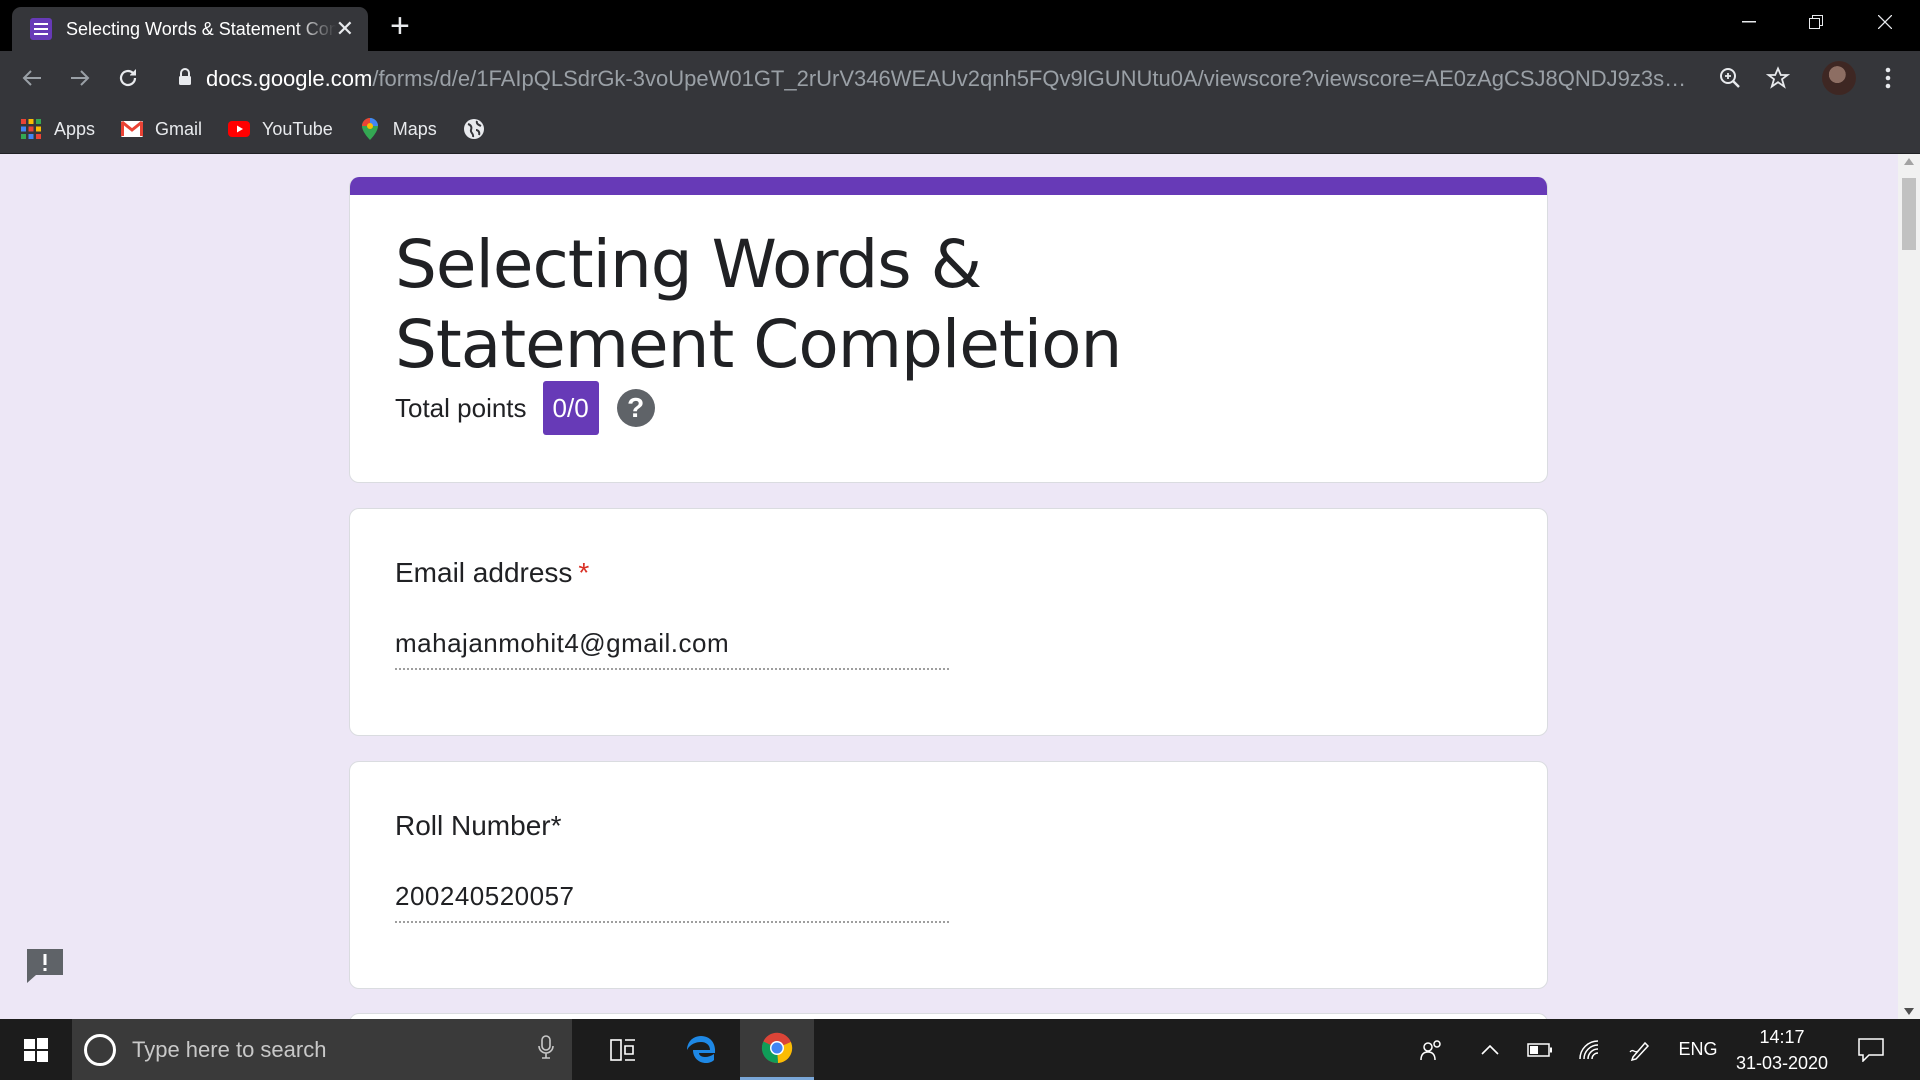 Image resolution: width=1920 pixels, height=1080 pixels. Describe the element at coordinates (1888, 78) in the screenshot. I see `more-vertical-icon` at that location.